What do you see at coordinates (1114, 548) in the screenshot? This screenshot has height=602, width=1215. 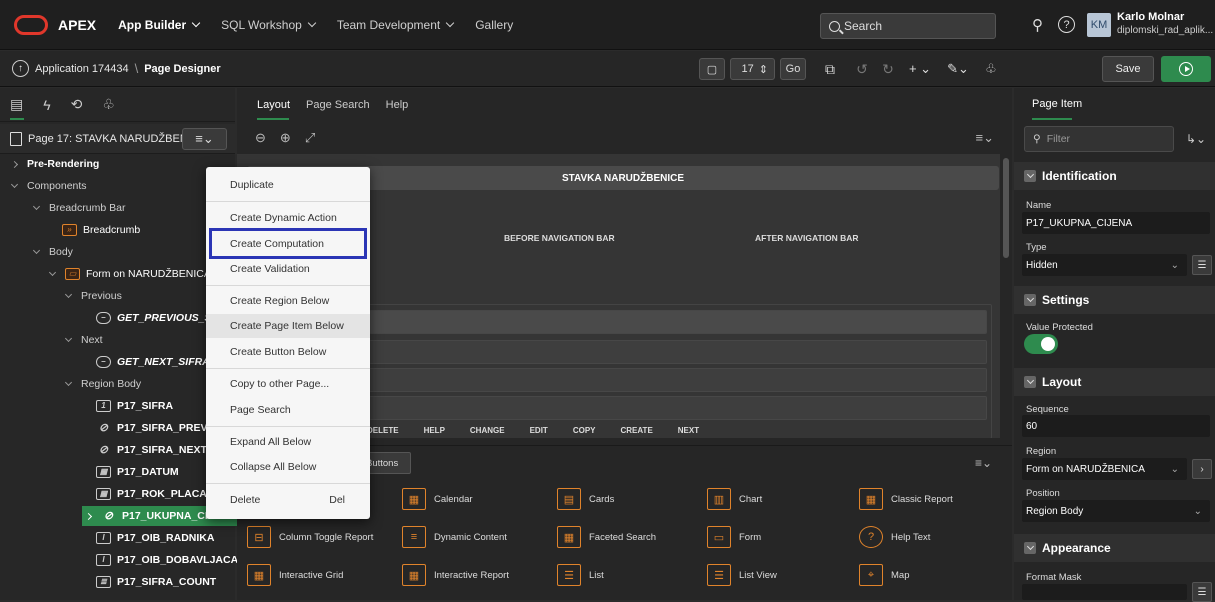 I see `section-appearance: Appearance` at bounding box center [1114, 548].